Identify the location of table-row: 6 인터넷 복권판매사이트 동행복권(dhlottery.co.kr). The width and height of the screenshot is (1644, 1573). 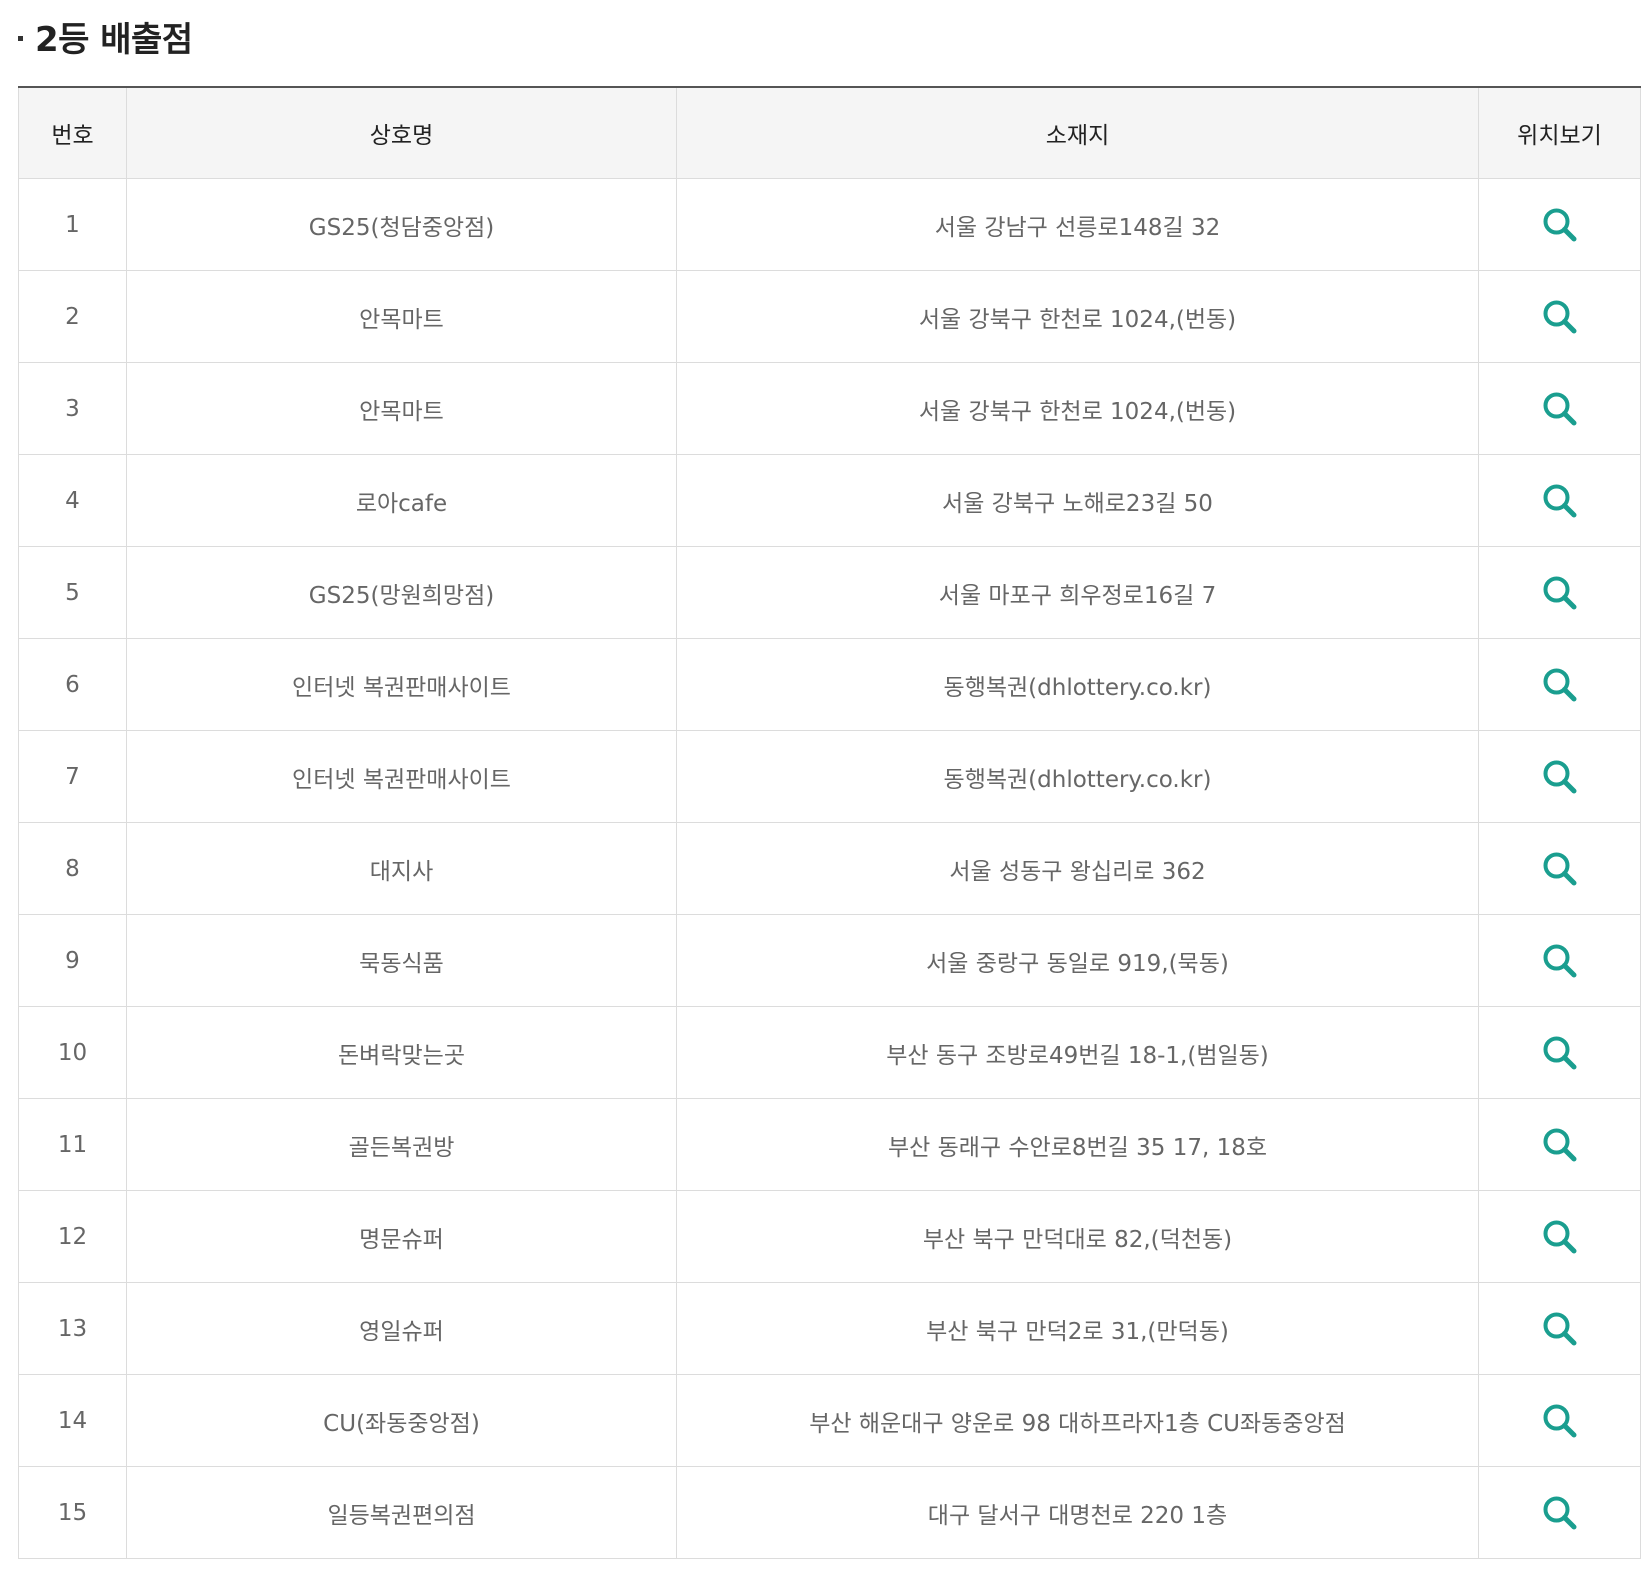
(829, 684).